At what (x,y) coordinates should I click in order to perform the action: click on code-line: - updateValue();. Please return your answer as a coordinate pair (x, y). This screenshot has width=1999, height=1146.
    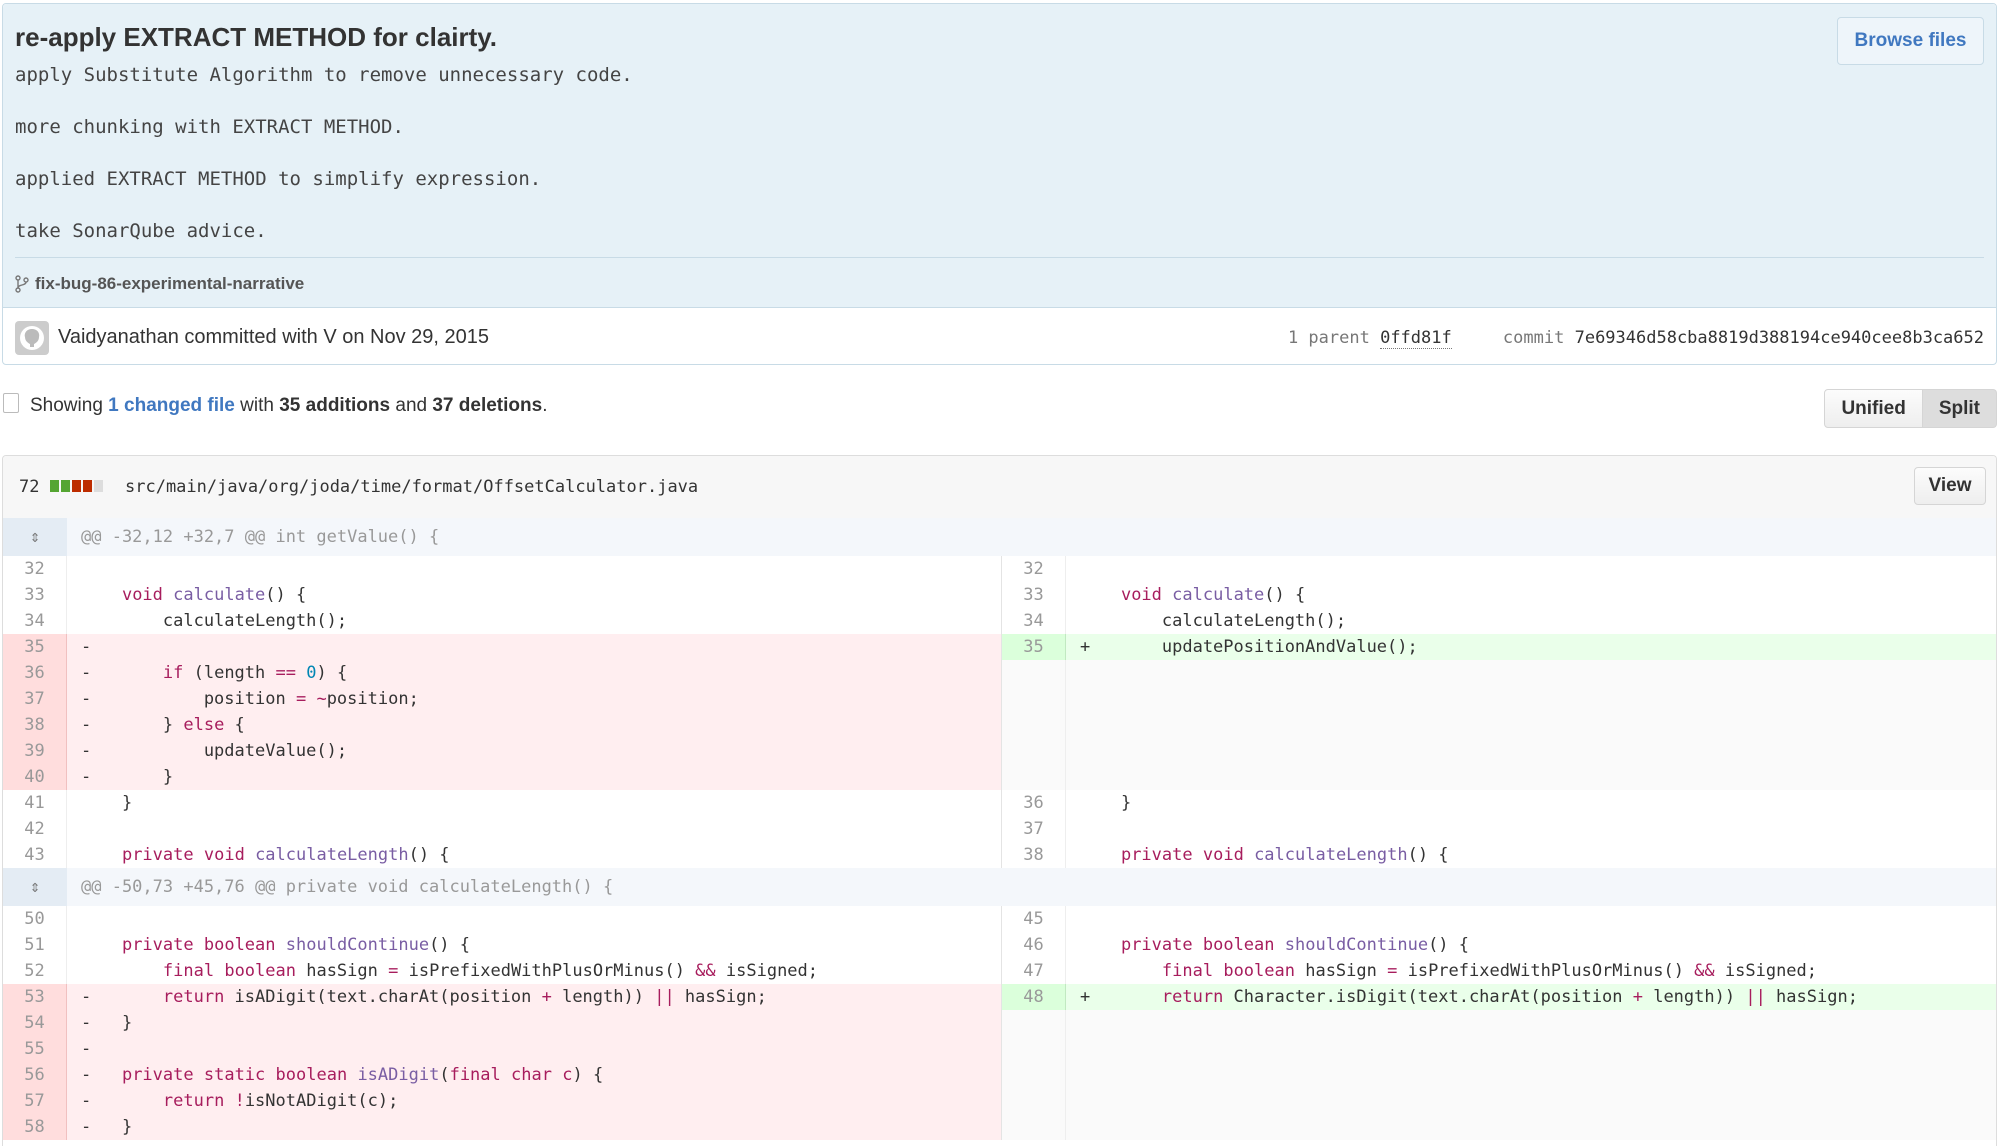
    Looking at the image, I should click on (534, 751).